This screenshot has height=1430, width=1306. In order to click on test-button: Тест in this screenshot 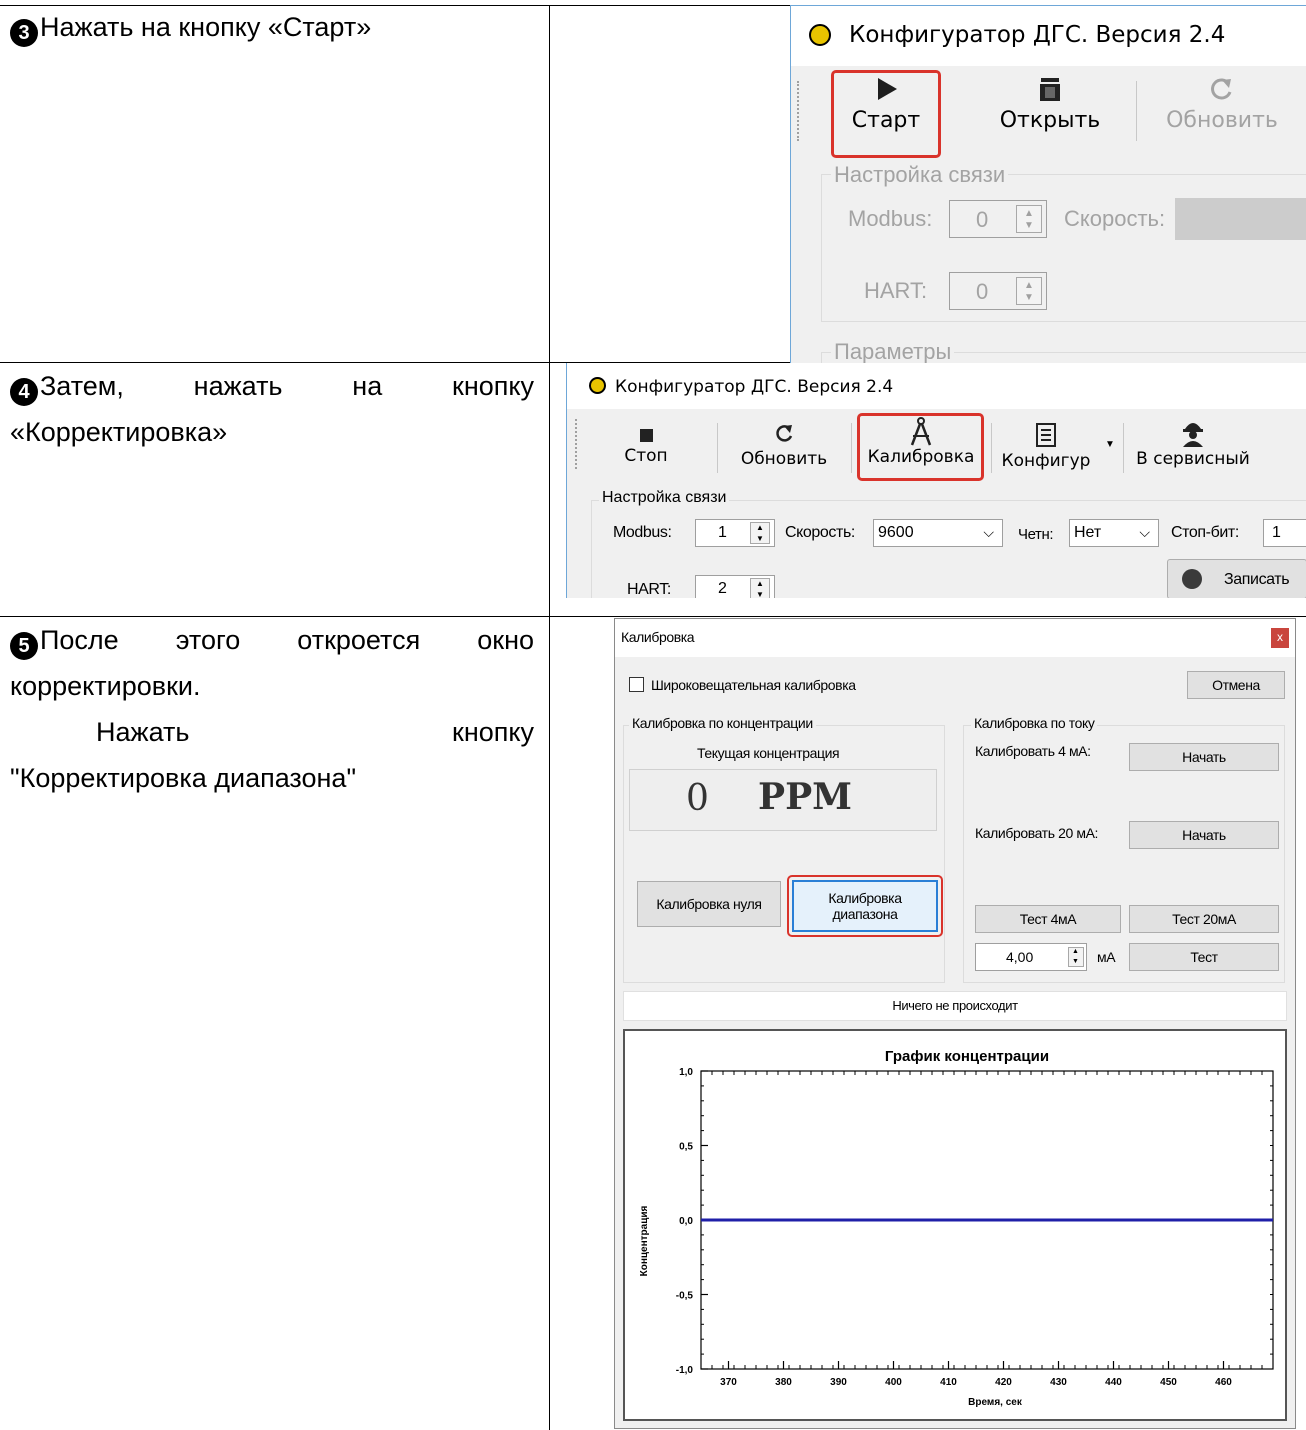, I will do `click(1204, 957)`.